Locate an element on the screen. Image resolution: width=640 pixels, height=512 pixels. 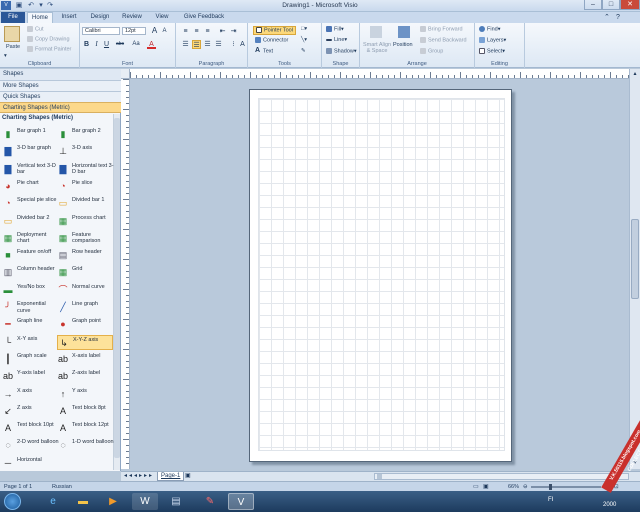
shape-item: A Text block 10pt is located at coordinates (30, 428).